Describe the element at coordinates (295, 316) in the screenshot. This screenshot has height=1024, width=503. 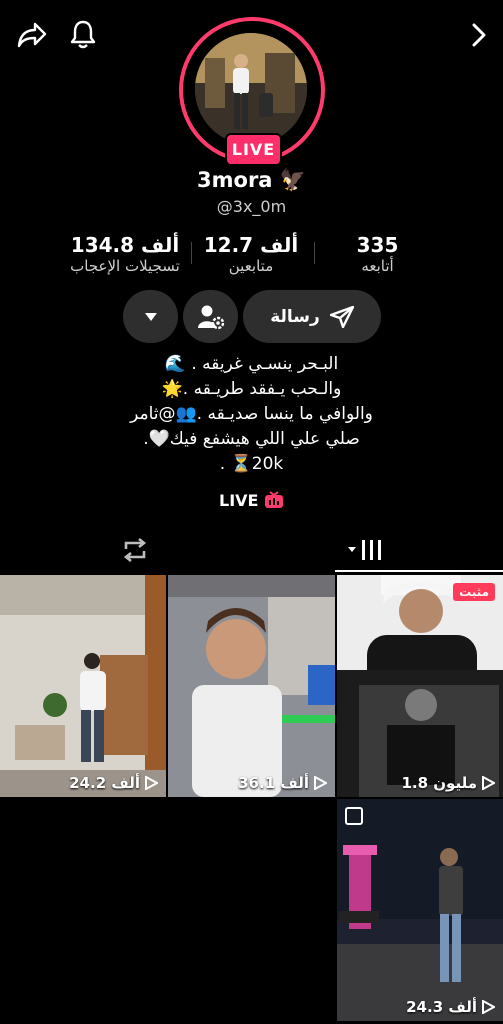
I see `message-button-label: رسالة` at that location.